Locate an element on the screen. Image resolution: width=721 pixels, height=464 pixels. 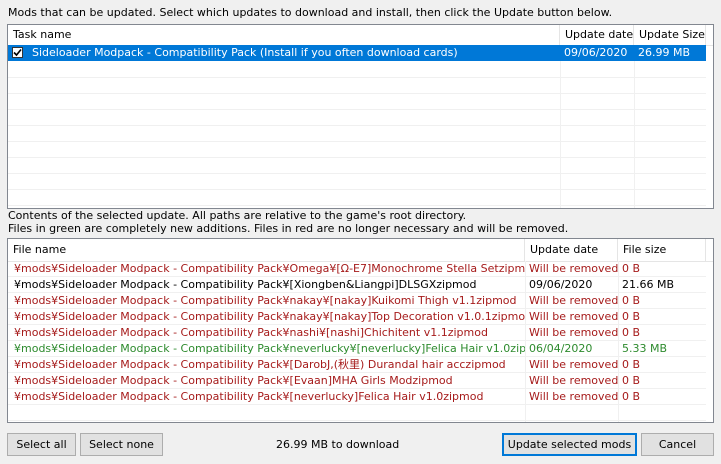
file-update-date: 09/06/2020 is located at coordinates (561, 284).